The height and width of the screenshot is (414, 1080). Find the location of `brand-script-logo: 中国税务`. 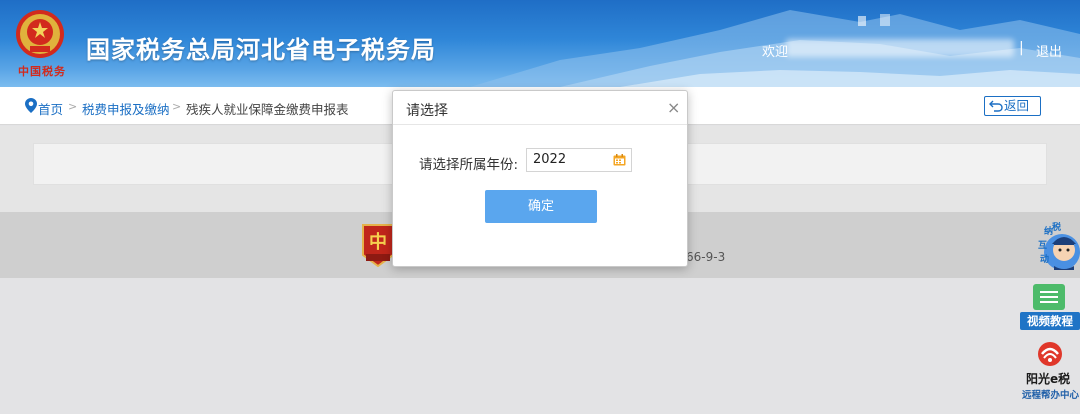

brand-script-logo: 中国税务 is located at coordinates (42, 71).